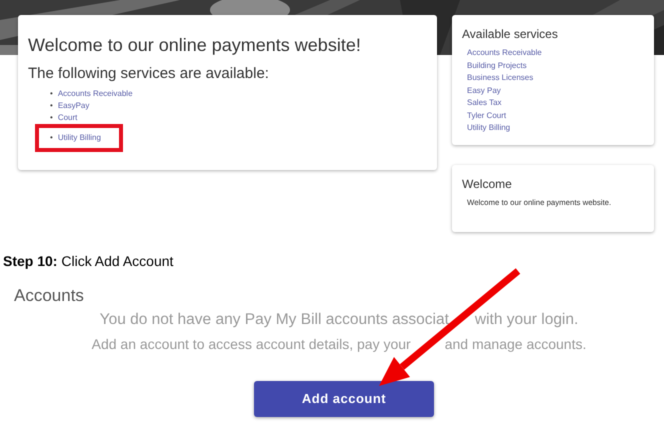  I want to click on message-text: You do not have any Pay My Bill accounts associat, so click(274, 320).